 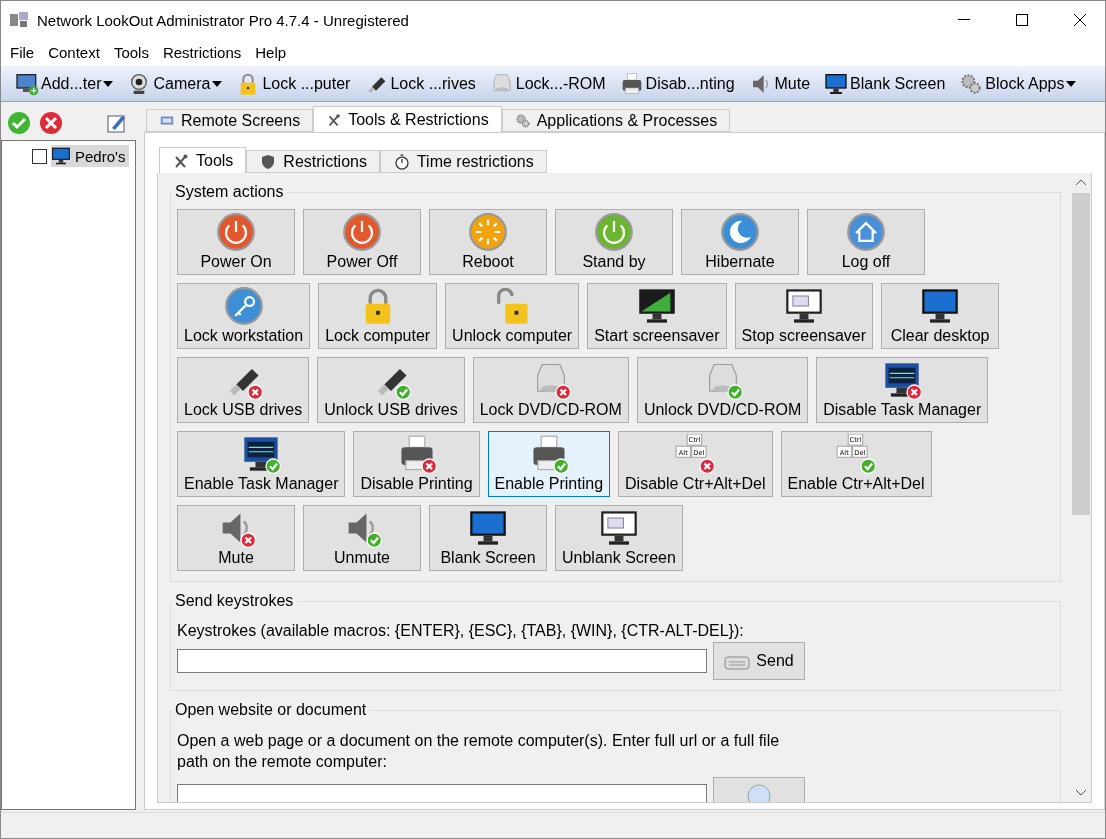 I want to click on menu-item: File, so click(x=22, y=52).